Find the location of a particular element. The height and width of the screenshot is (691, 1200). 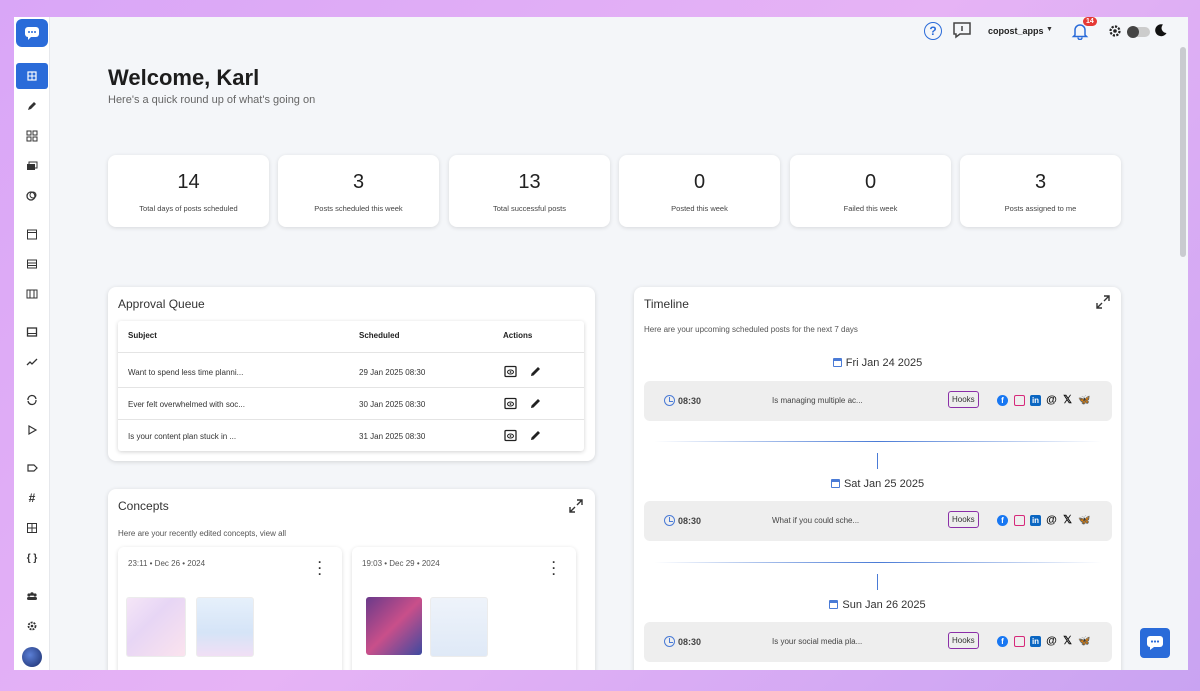

sidebar-item-templates is located at coordinates (32, 528).